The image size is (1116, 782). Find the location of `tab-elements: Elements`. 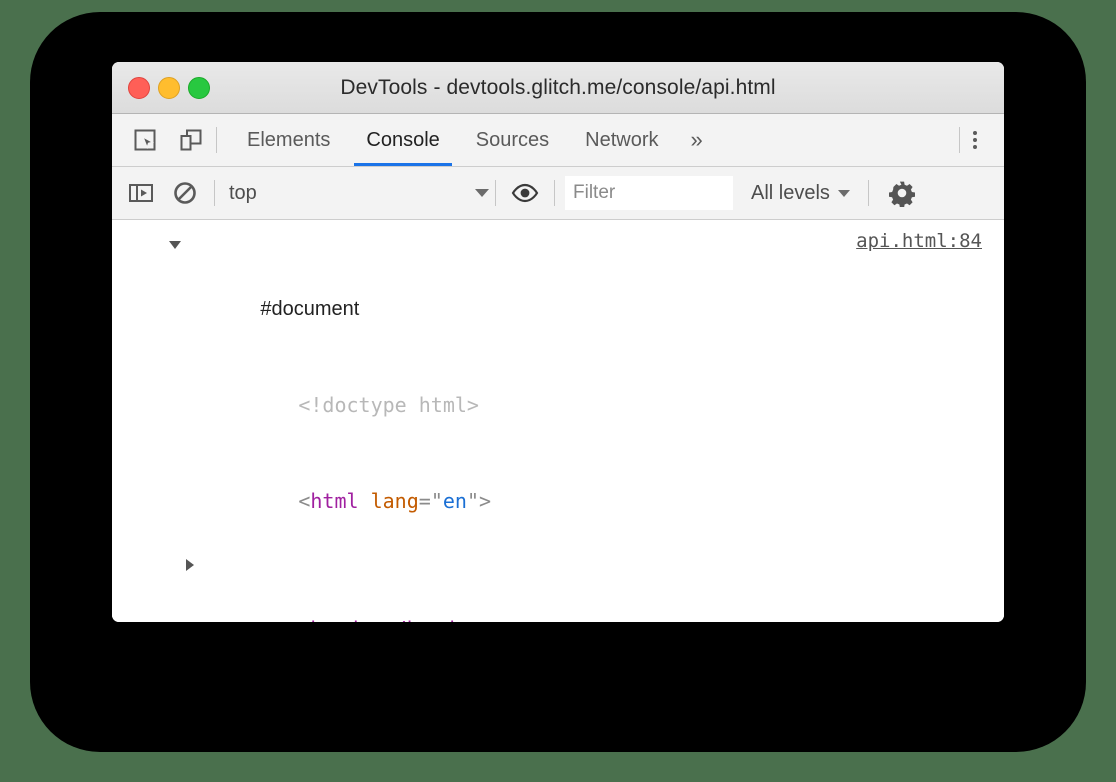

tab-elements: Elements is located at coordinates (288, 140).